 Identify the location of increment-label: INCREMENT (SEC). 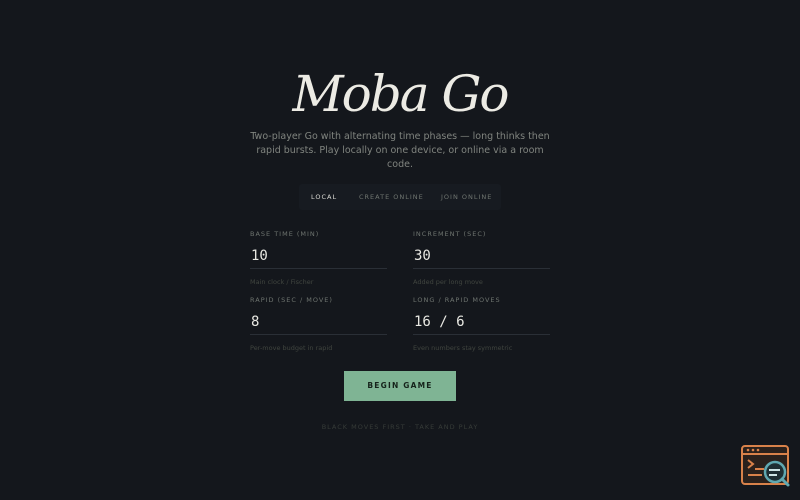
(450, 234).